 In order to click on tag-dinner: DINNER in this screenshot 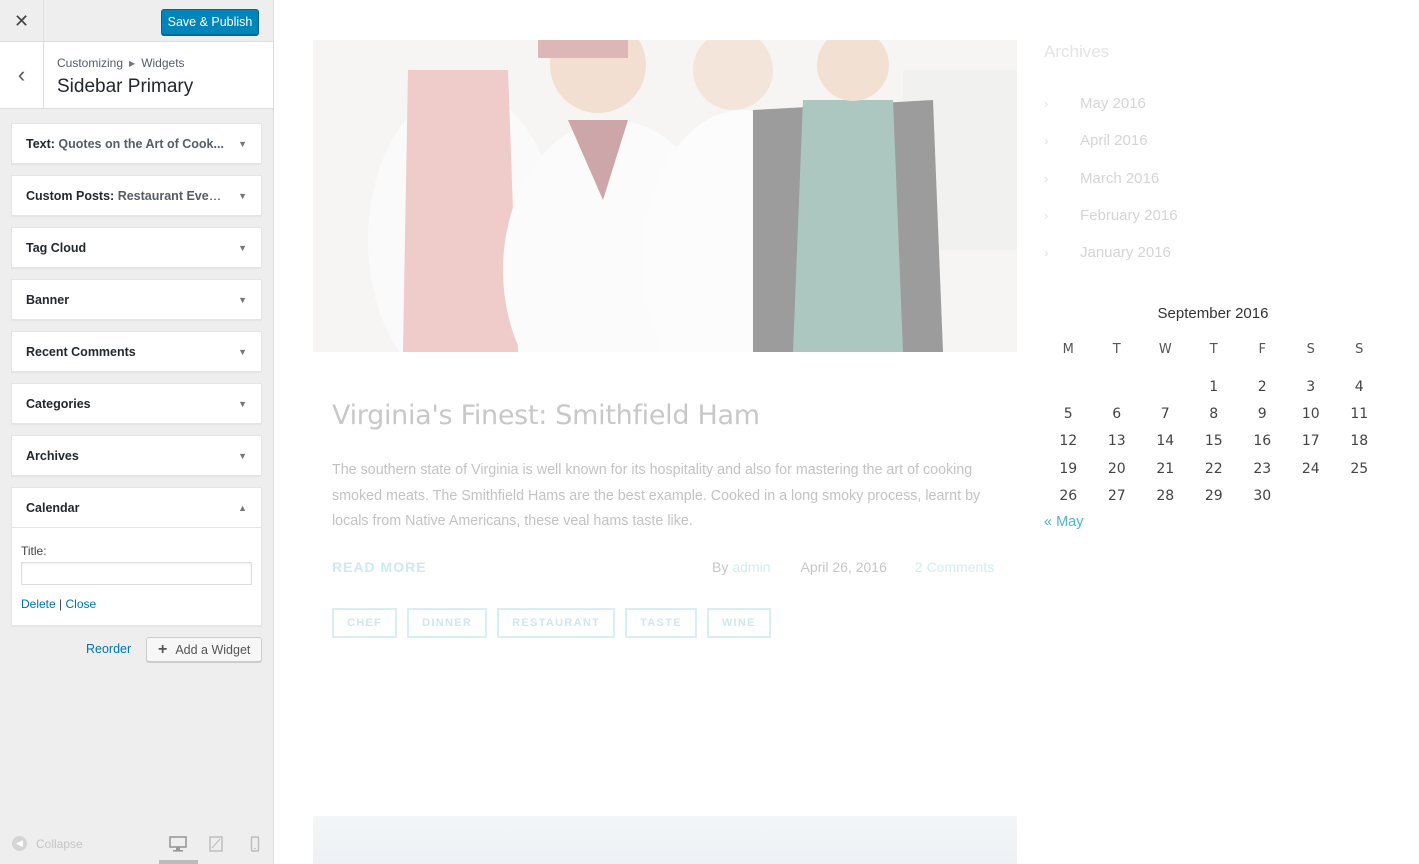, I will do `click(447, 623)`.